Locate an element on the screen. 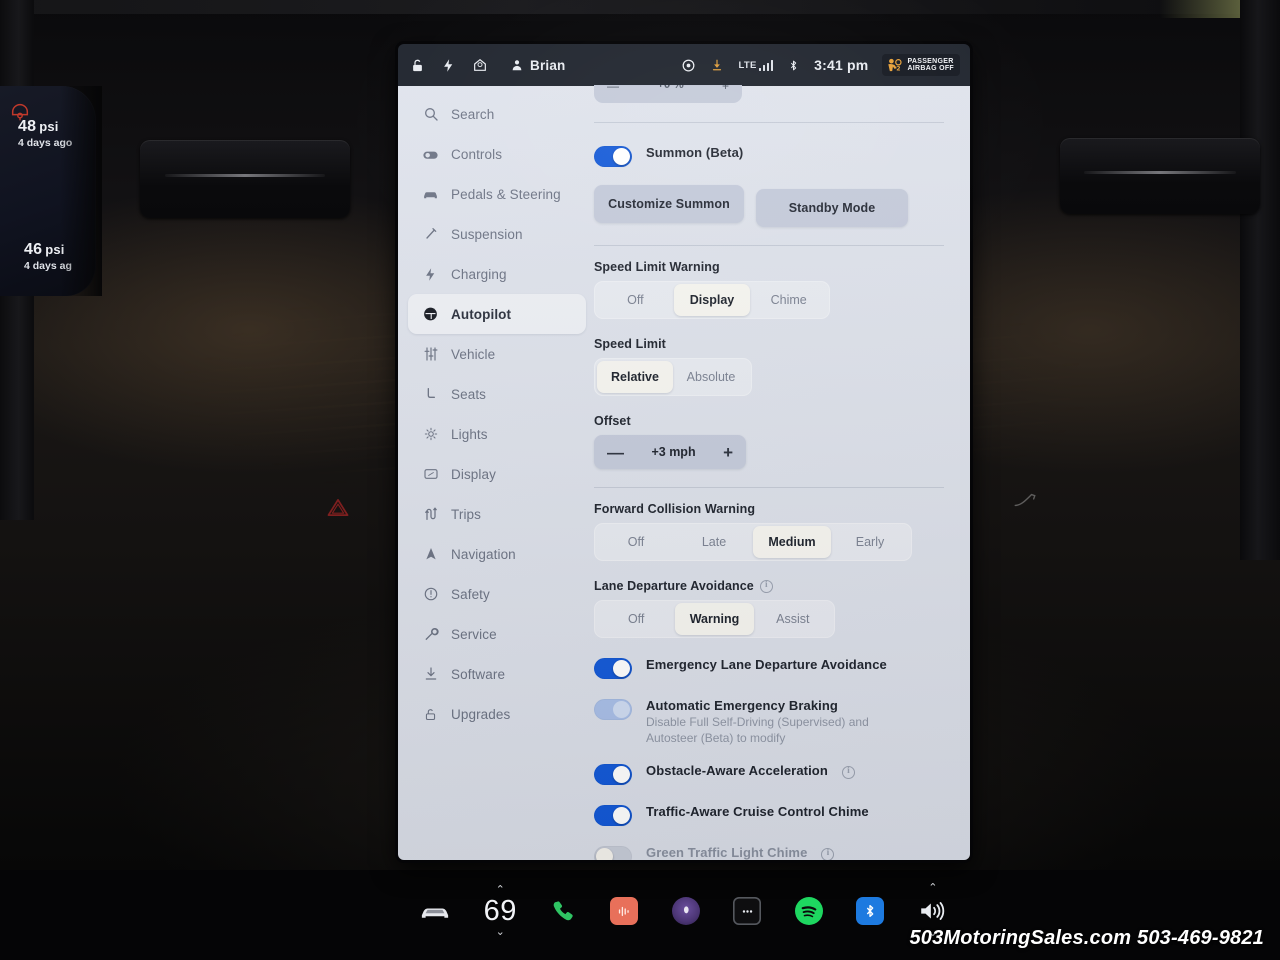  sidebar-item-service: Service is located at coordinates (497, 634).